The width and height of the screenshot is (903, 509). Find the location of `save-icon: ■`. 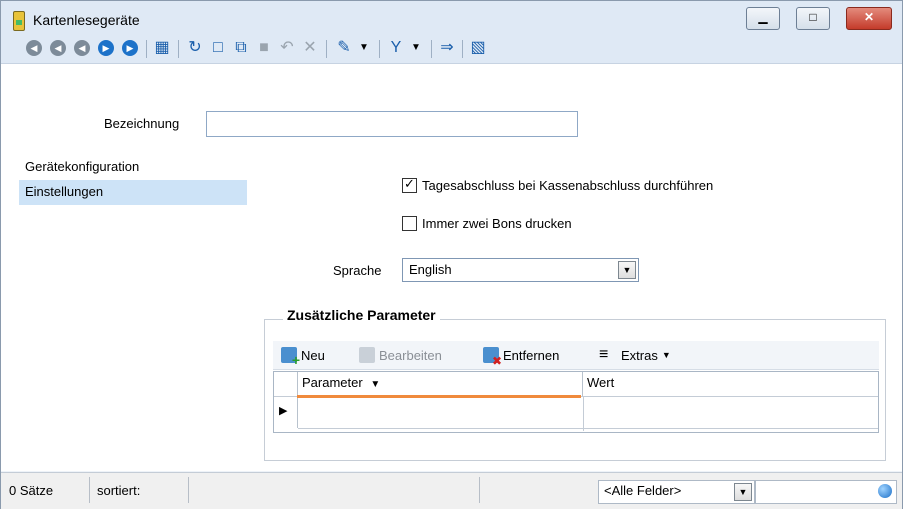

save-icon: ■ is located at coordinates (264, 47).